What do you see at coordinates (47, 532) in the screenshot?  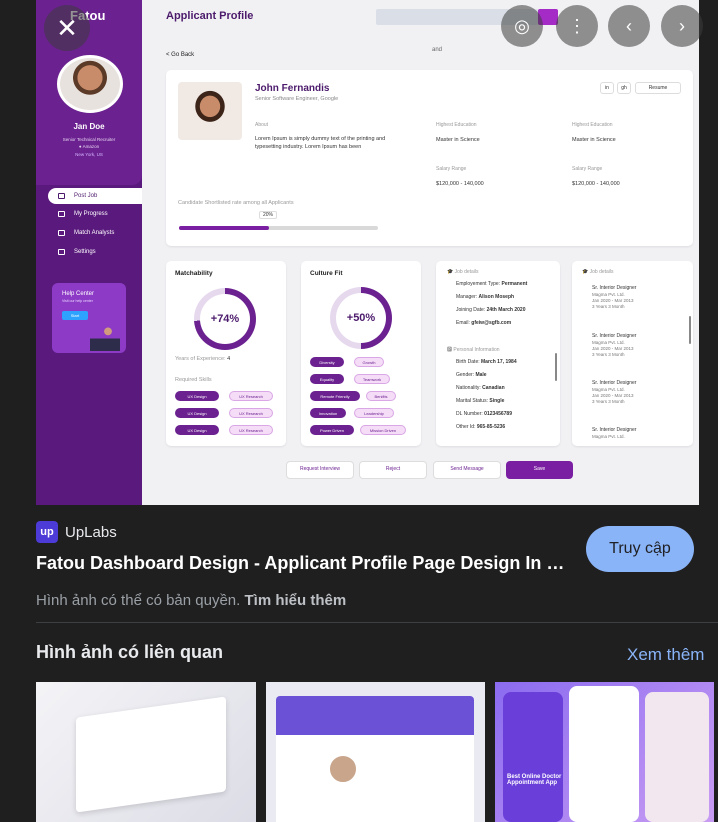 I see `source-logo: up` at bounding box center [47, 532].